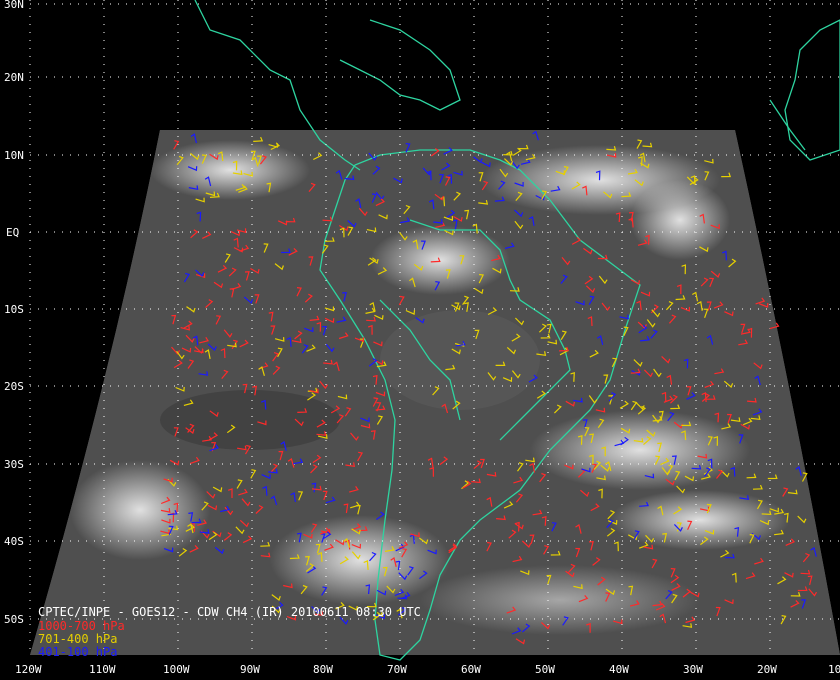 The height and width of the screenshot is (680, 840). Describe the element at coordinates (14, 77) in the screenshot. I see `lat-label: 20N` at that location.